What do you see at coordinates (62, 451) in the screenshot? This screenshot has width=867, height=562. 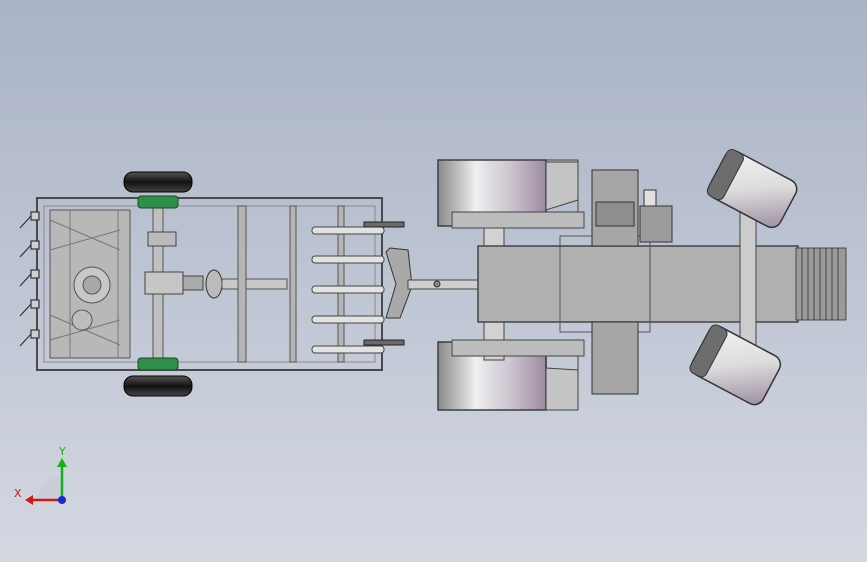 I see `y-axis-label: Y` at bounding box center [62, 451].